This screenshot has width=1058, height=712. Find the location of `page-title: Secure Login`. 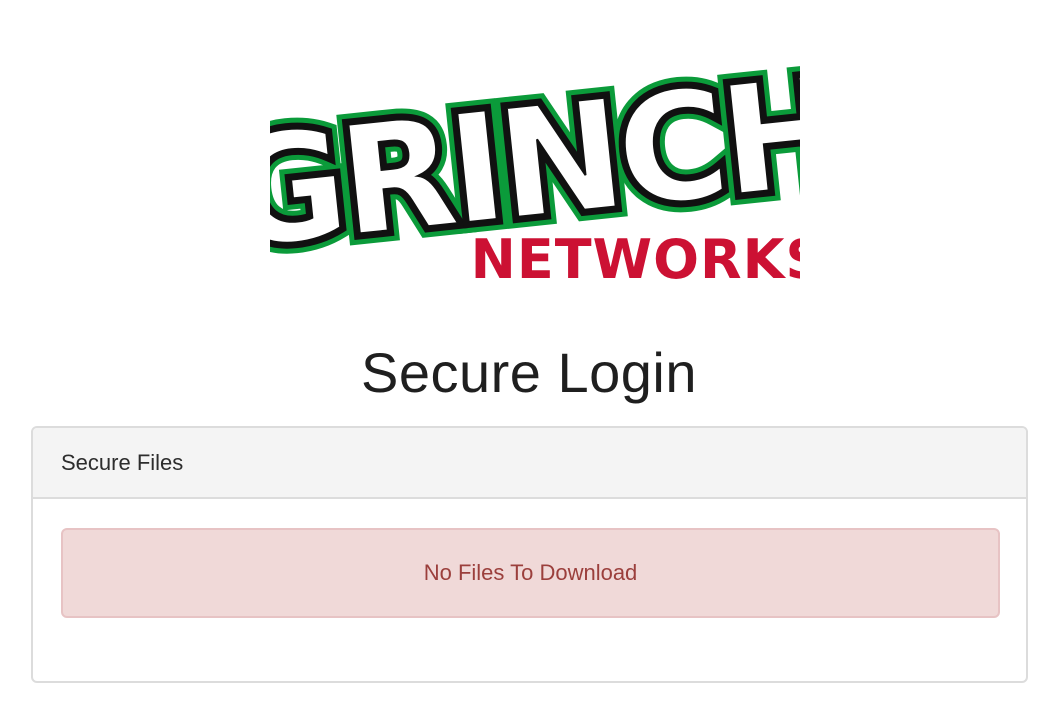

page-title: Secure Login is located at coordinates (528, 372).